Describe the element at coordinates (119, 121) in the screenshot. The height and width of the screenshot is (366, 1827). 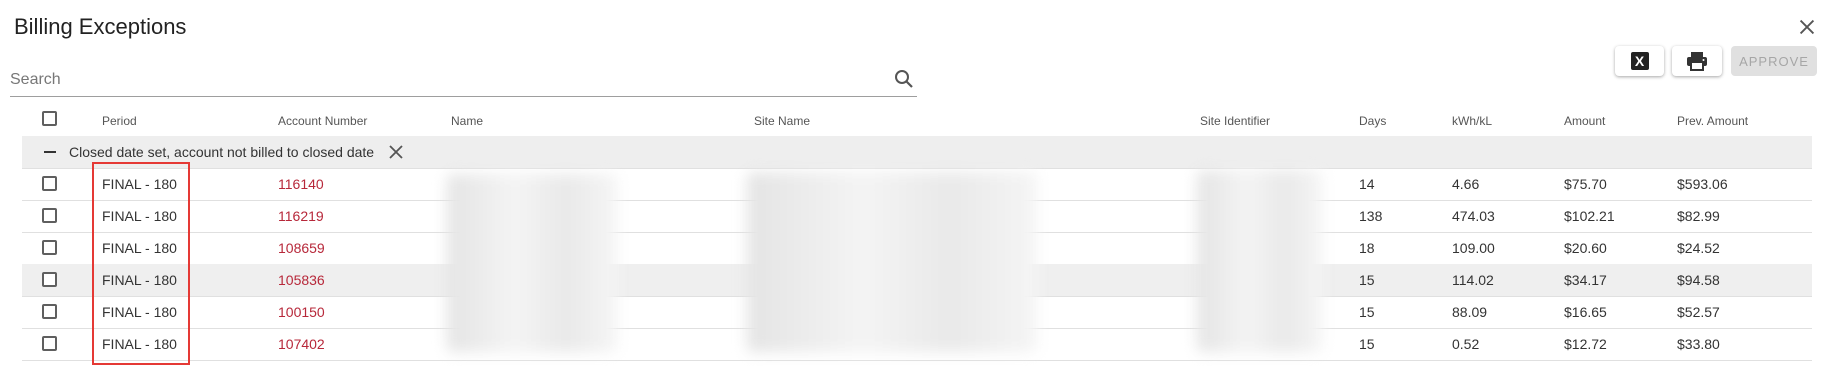
I see `column-header-period: Period` at that location.